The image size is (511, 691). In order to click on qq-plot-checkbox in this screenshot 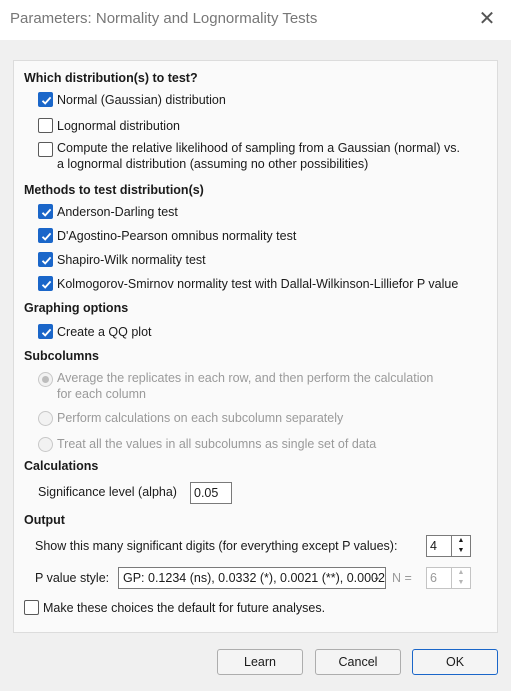, I will do `click(45, 331)`.